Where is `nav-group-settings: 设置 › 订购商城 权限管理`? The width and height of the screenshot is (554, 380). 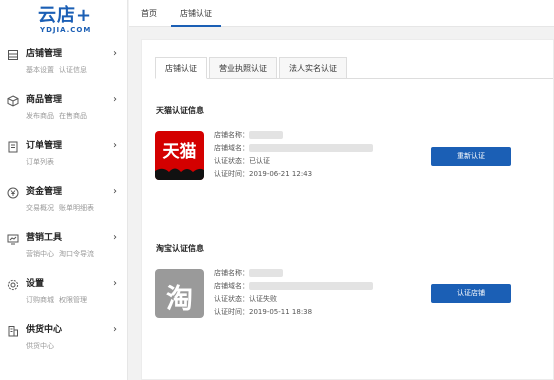 nav-group-settings: 设置 › 订购商城 权限管理 is located at coordinates (63, 295).